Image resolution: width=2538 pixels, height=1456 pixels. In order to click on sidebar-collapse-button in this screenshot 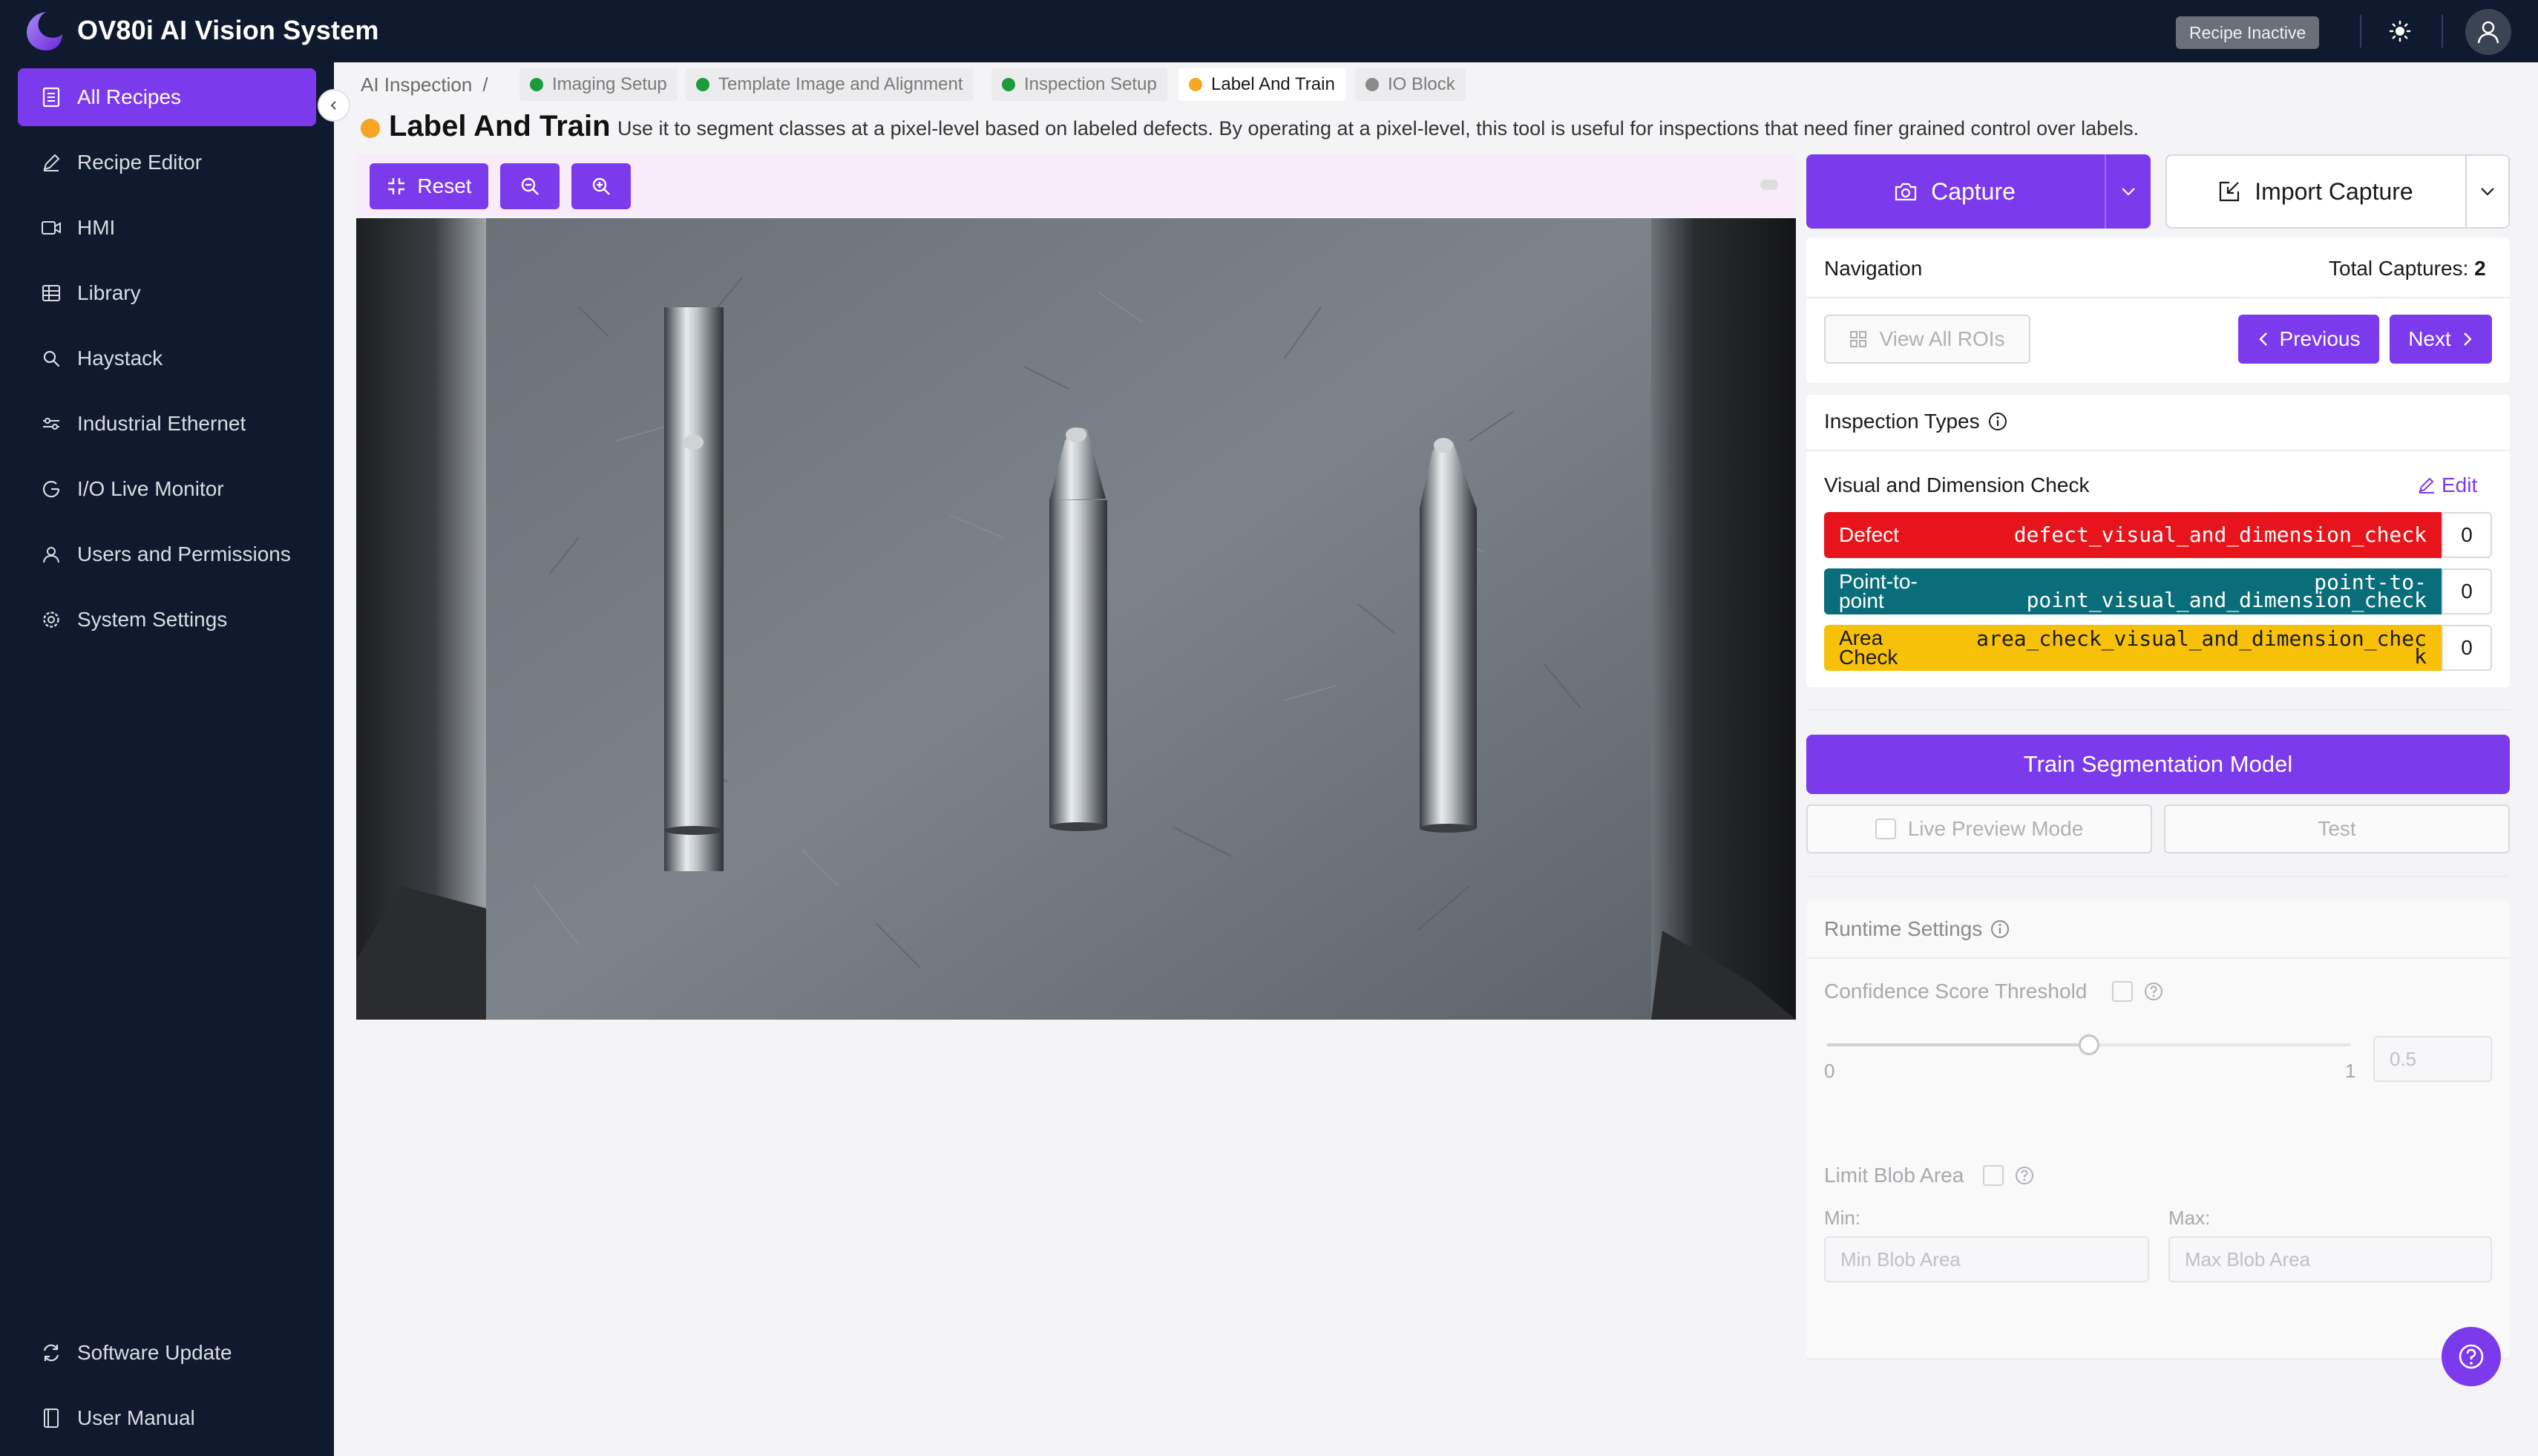, I will do `click(334, 105)`.